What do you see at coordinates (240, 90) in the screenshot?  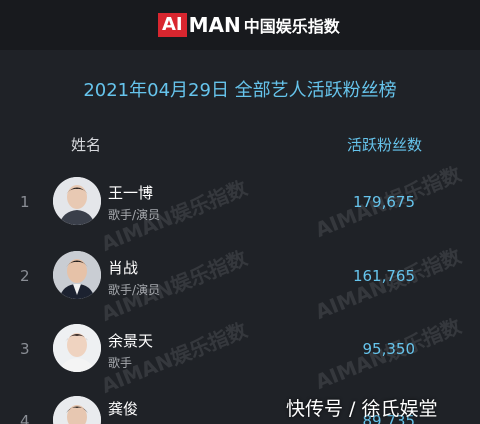 I see `page-title: 2021年04月29日 全部艺人活跃粉丝榜` at bounding box center [240, 90].